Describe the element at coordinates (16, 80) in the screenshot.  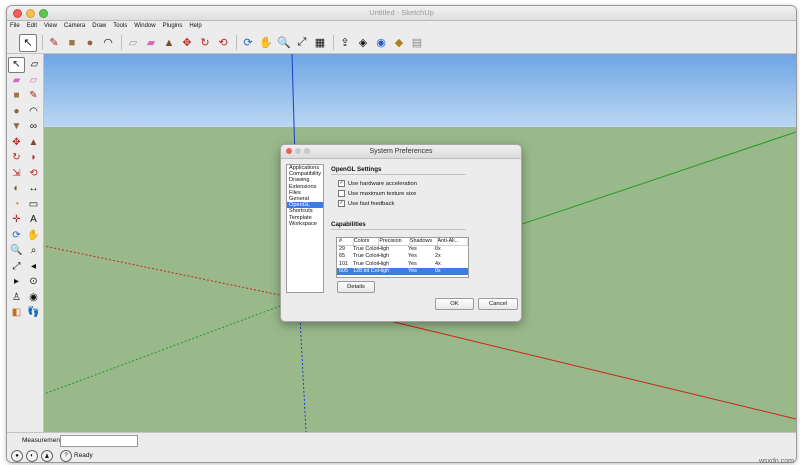
I see `eraser-icon: ▰` at that location.